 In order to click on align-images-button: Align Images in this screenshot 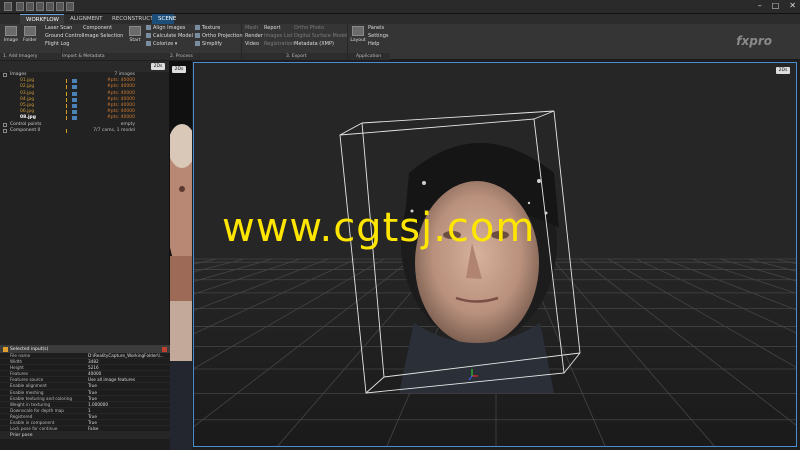, I will do `click(165, 28)`.